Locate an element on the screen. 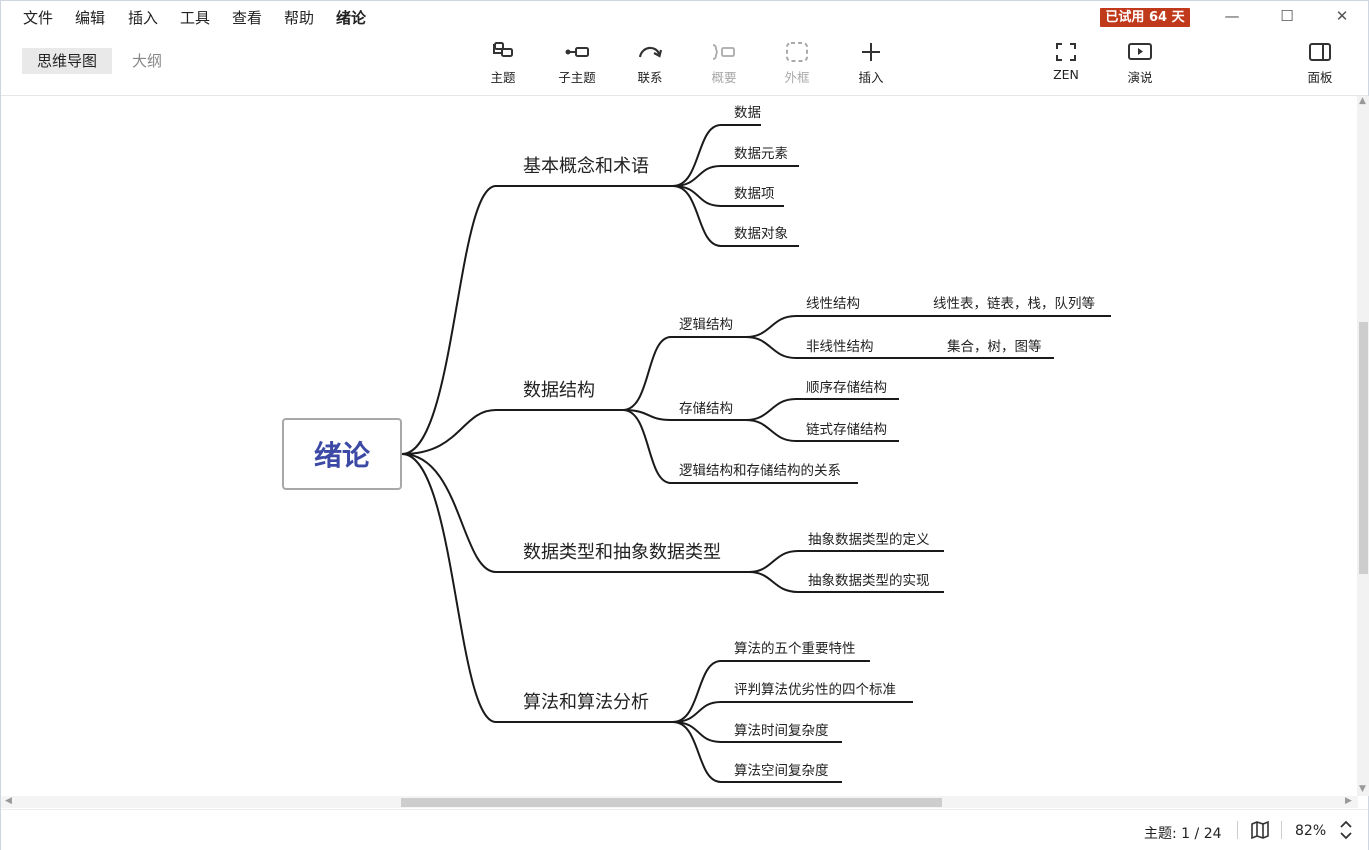 This screenshot has height=850, width=1369. central-topic: 绪论 is located at coordinates (342, 454).